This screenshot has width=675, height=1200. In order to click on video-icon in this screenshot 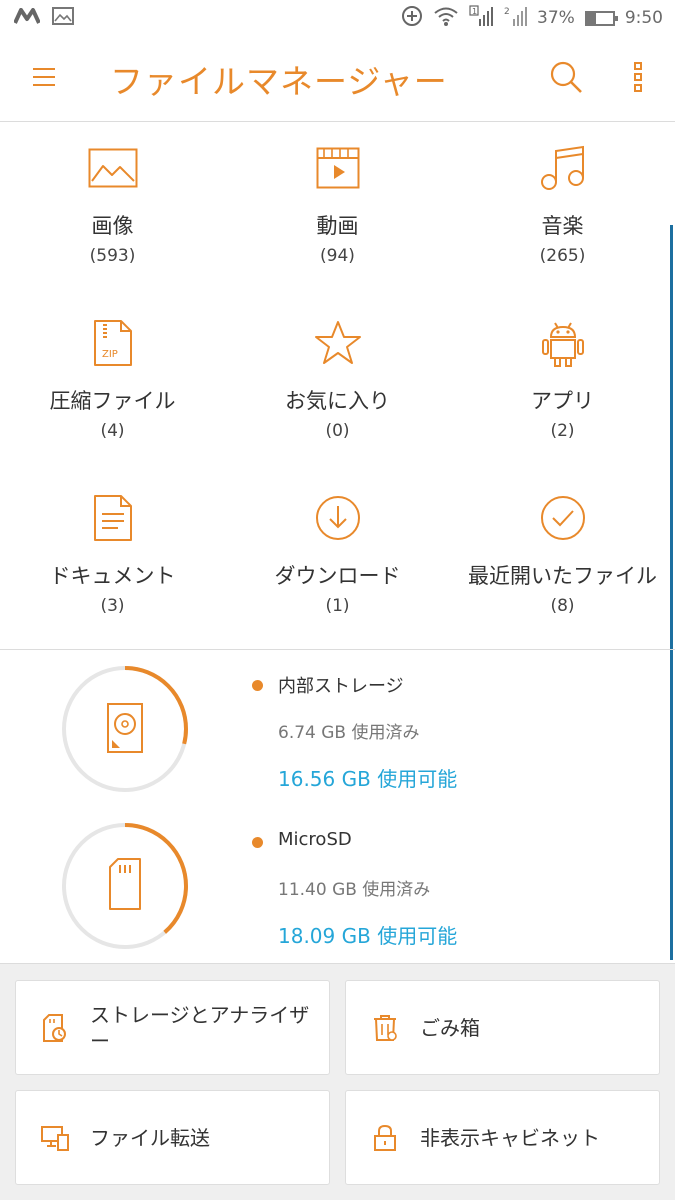, I will do `click(338, 168)`.